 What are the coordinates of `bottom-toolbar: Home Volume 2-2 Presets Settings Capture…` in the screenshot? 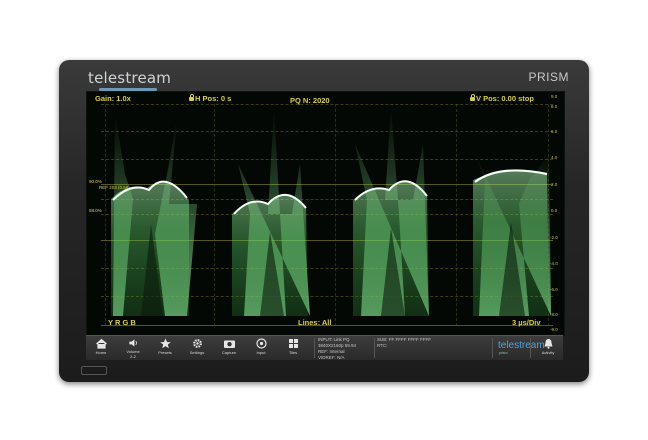 It's located at (324, 347).